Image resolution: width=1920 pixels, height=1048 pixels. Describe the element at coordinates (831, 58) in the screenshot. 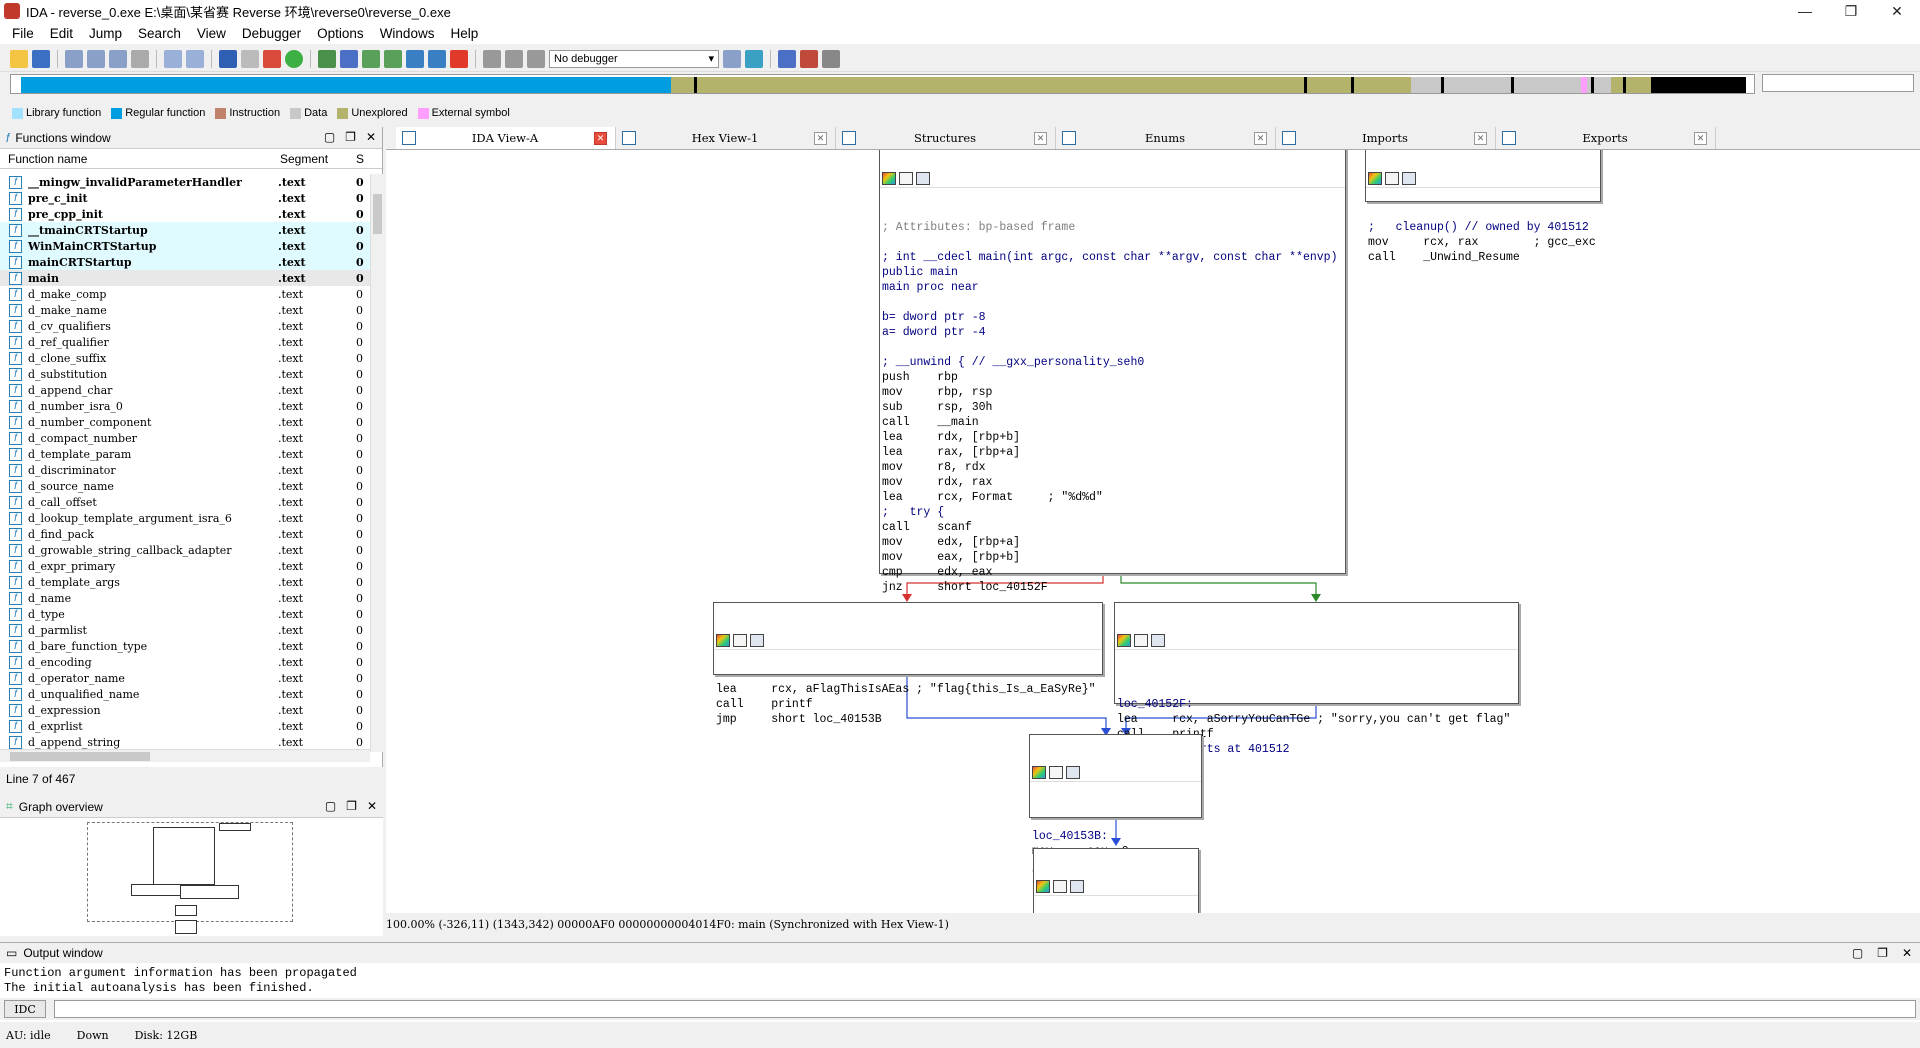

I see `tools-icon` at that location.